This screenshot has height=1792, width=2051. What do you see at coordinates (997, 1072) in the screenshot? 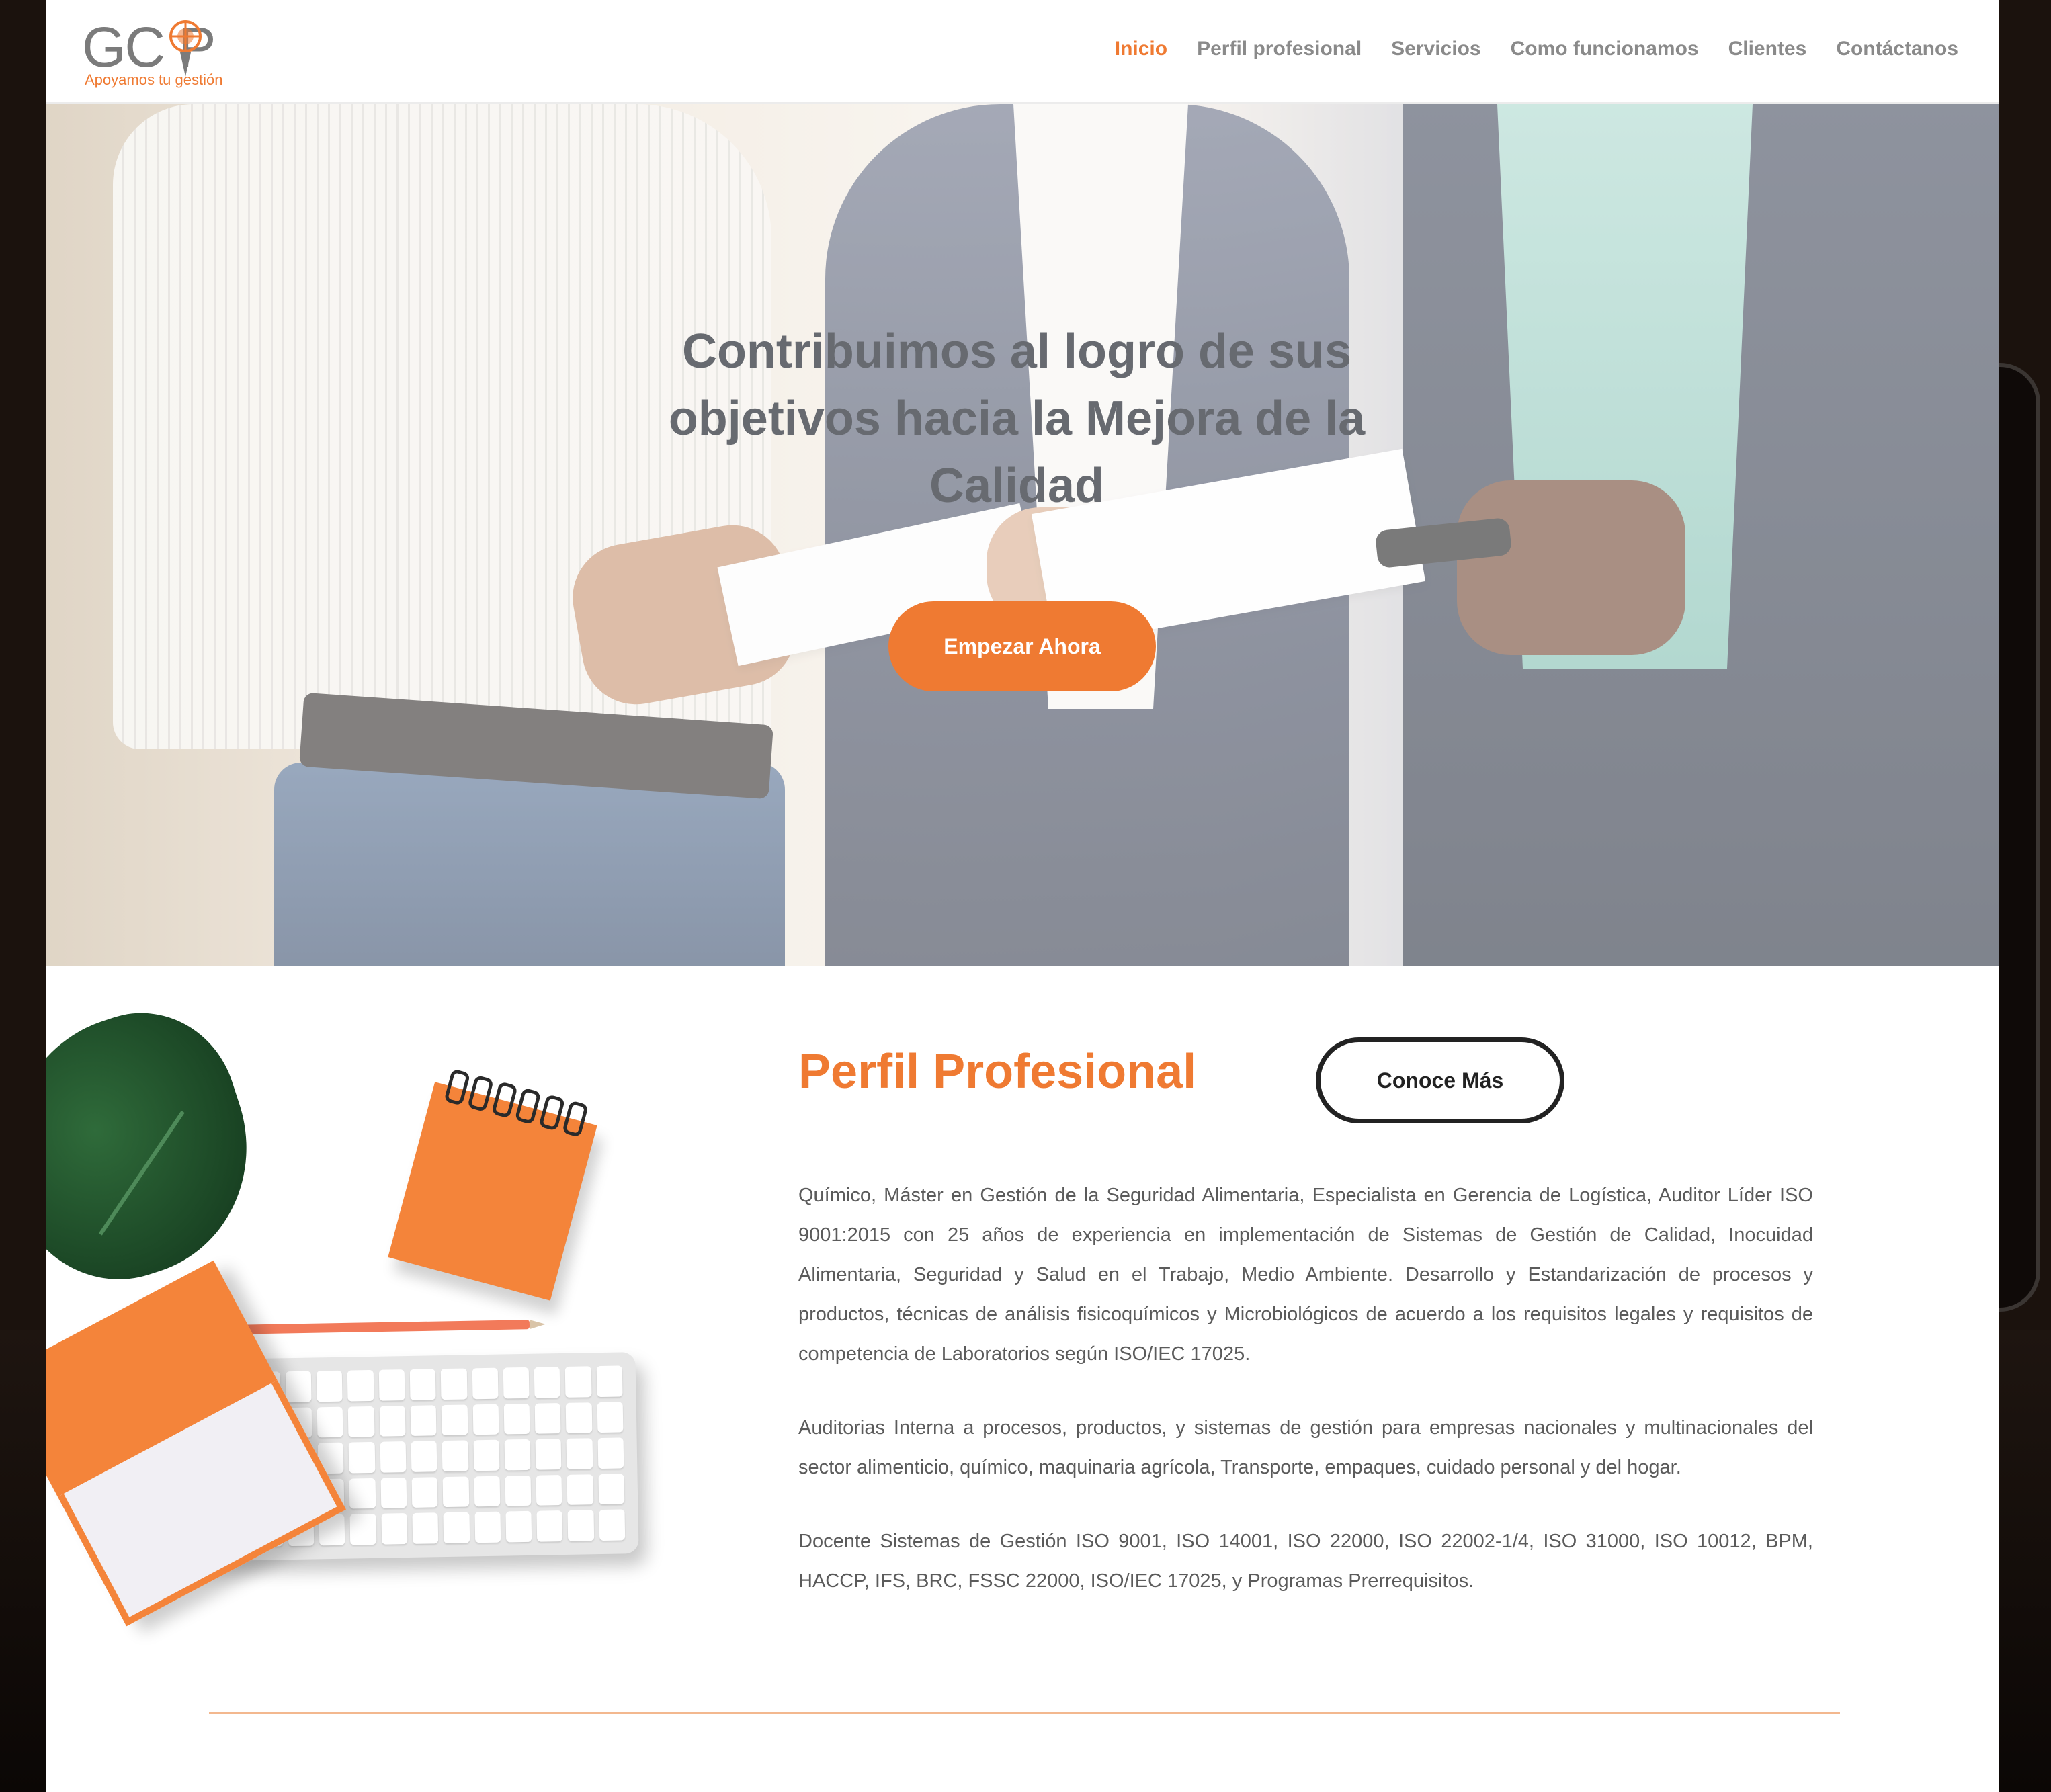
I see `profile-title: Perfil Profesional` at bounding box center [997, 1072].